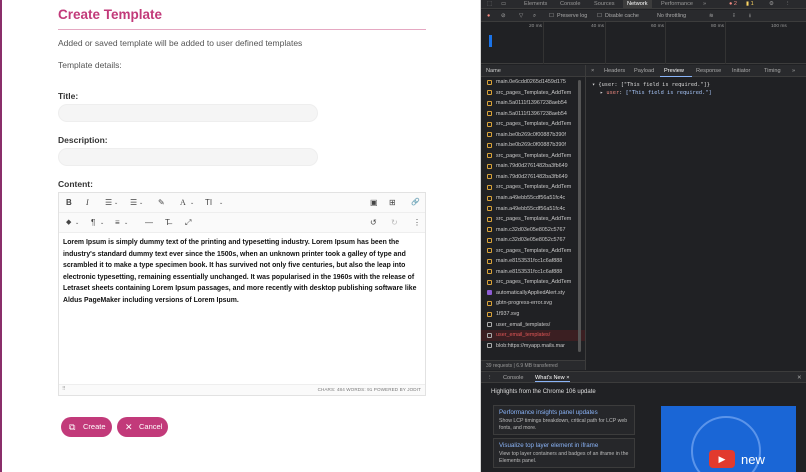 Image resolution: width=806 pixels, height=472 pixels. Describe the element at coordinates (533, 346) in the screenshot. I see `request-row: blob:https://myapp.mails.mar` at that location.